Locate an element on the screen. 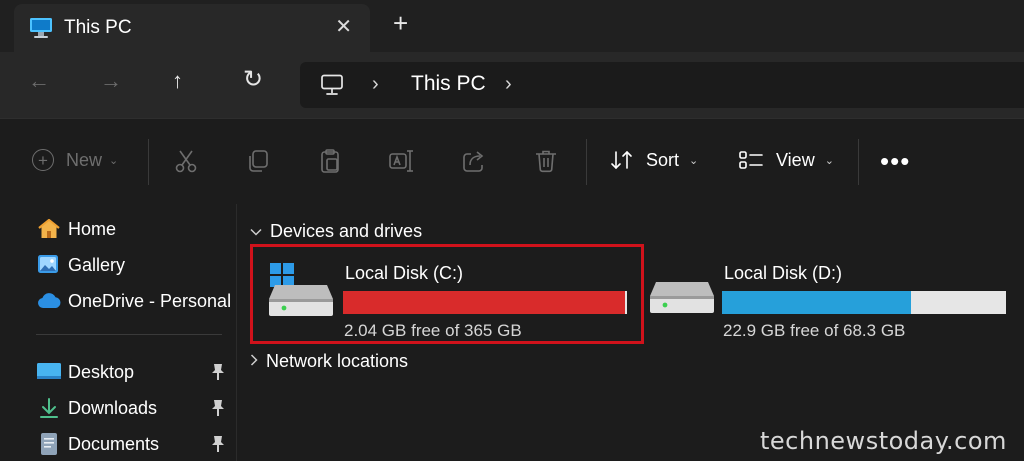  breadcrumb: This PC is located at coordinates (448, 84).